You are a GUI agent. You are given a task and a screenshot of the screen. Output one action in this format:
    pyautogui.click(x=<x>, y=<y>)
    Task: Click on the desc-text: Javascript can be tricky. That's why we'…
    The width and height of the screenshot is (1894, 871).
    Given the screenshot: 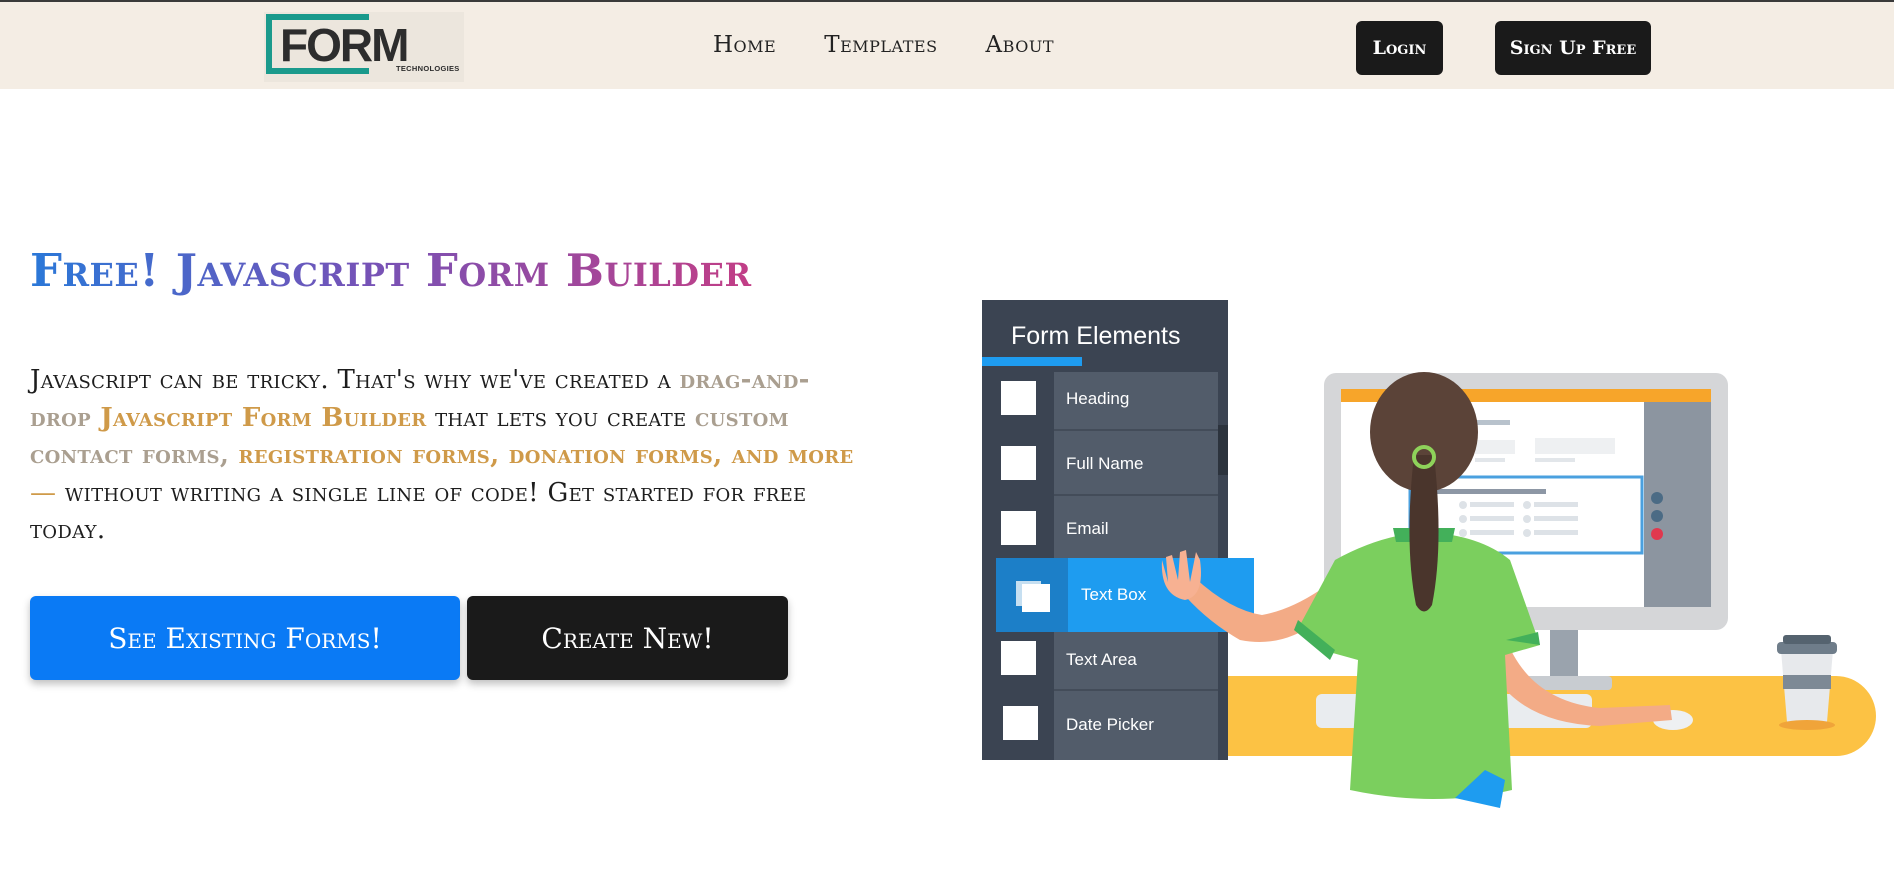 What is the action you would take?
    pyautogui.click(x=355, y=380)
    